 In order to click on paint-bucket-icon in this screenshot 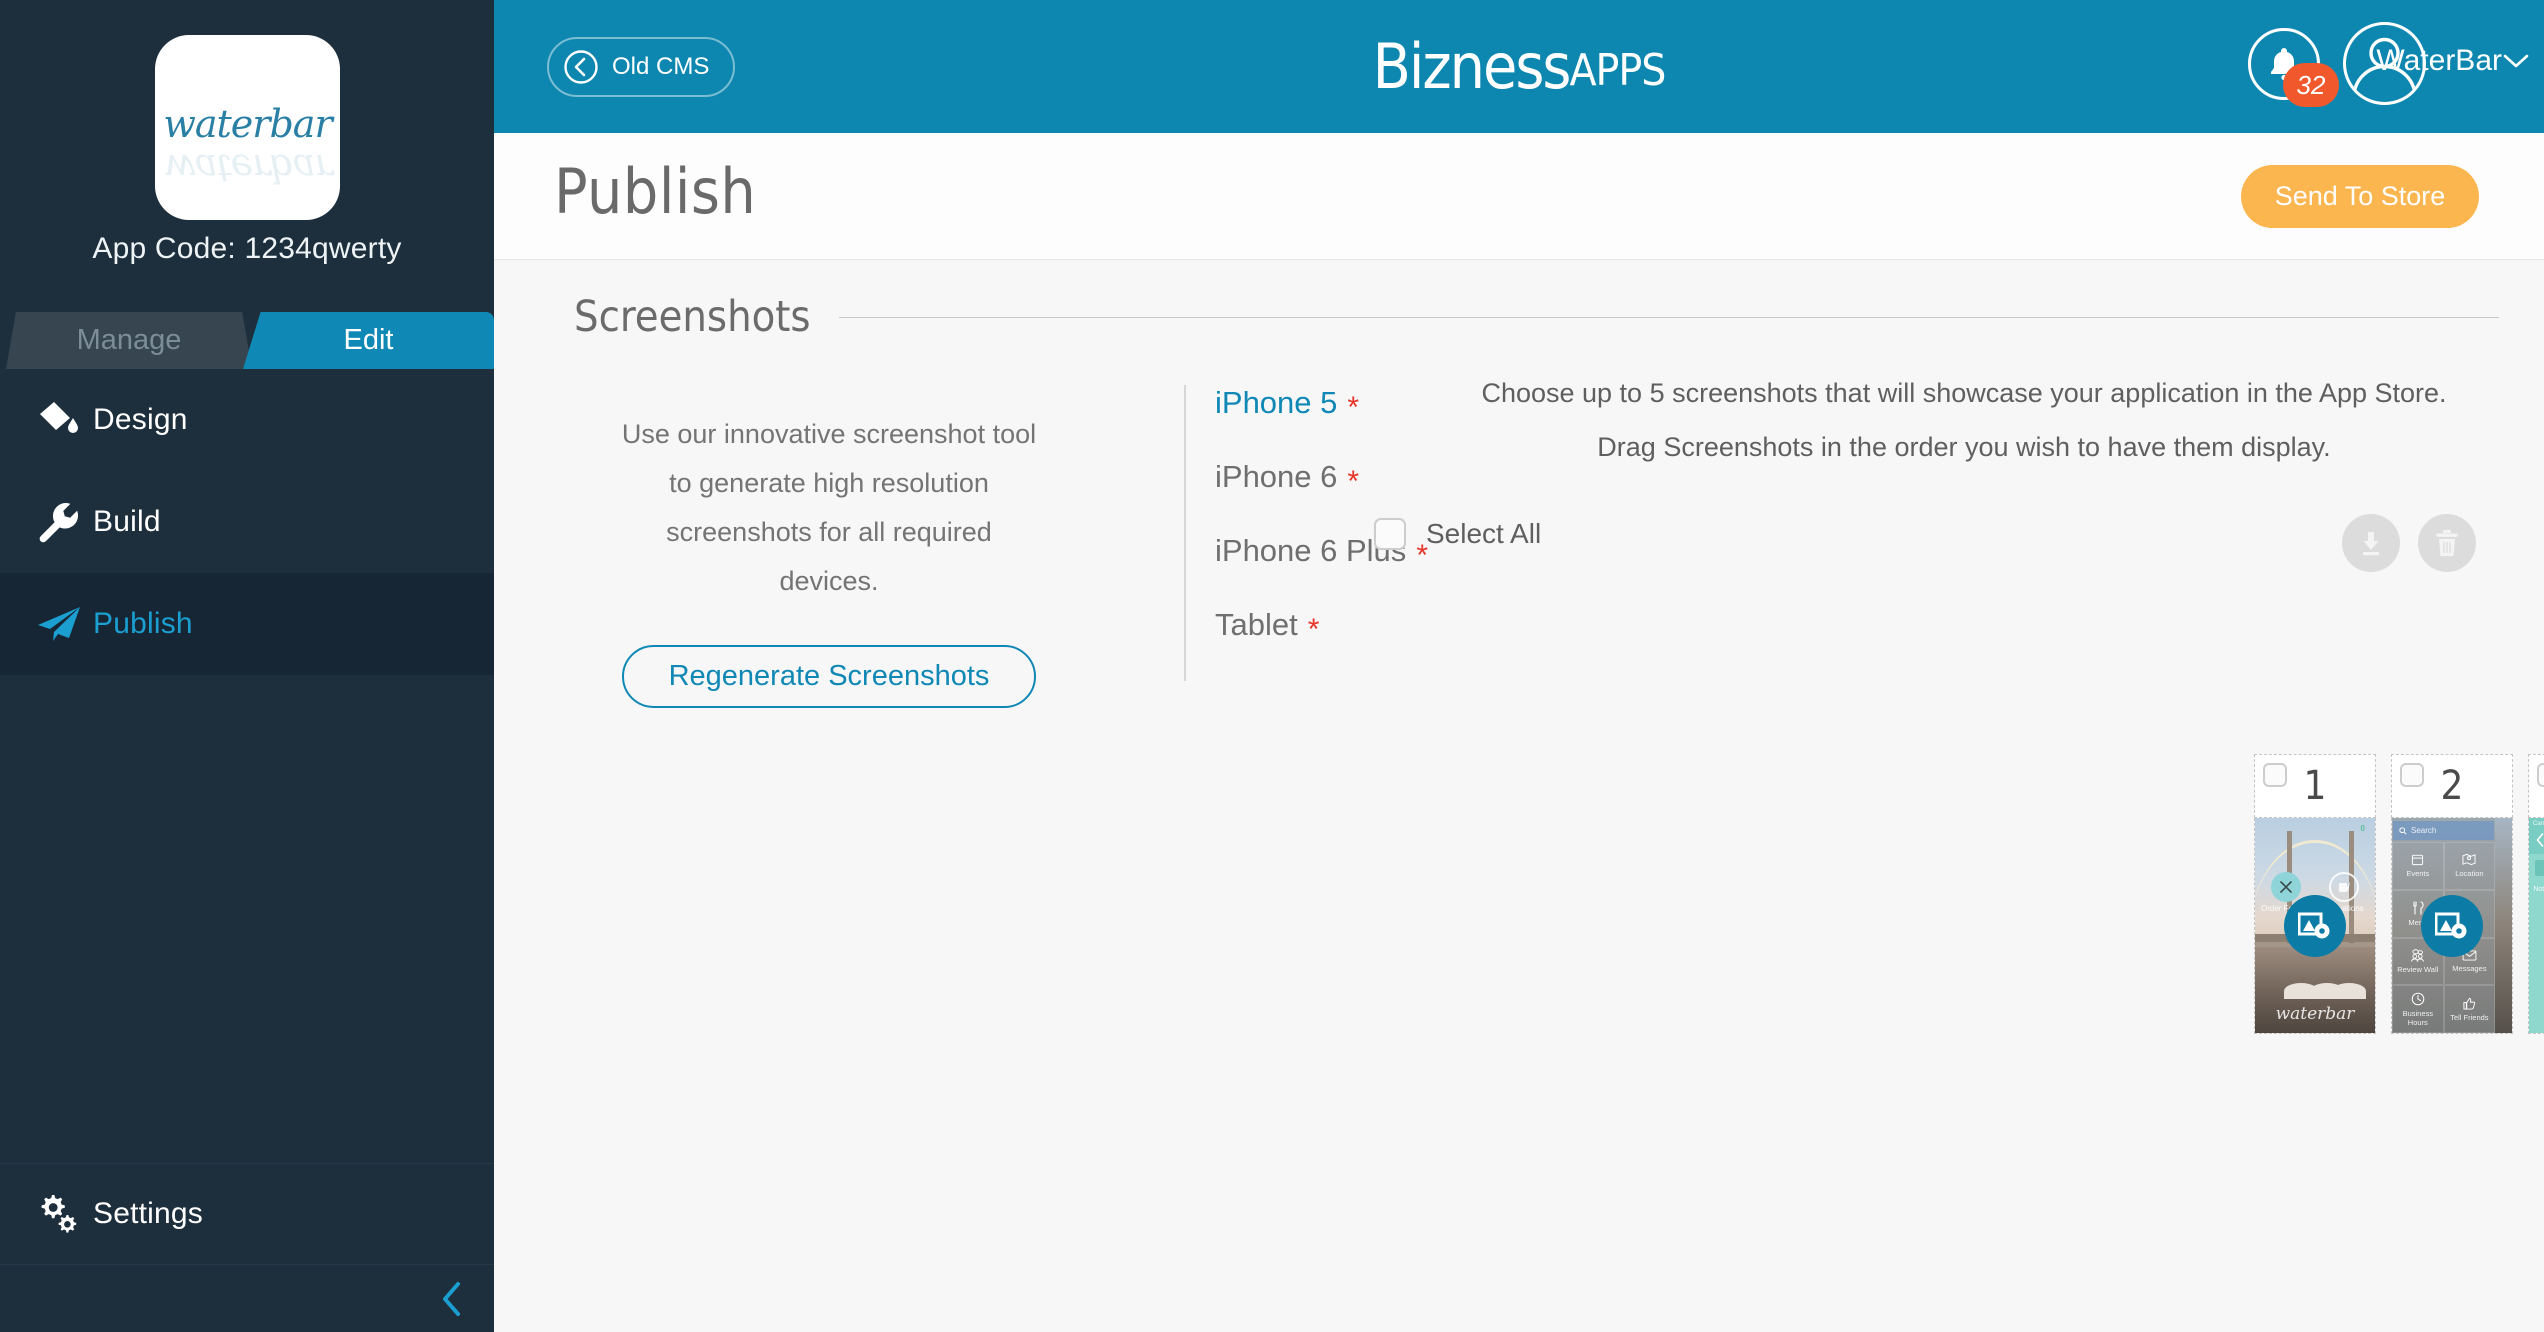, I will do `click(59, 420)`.